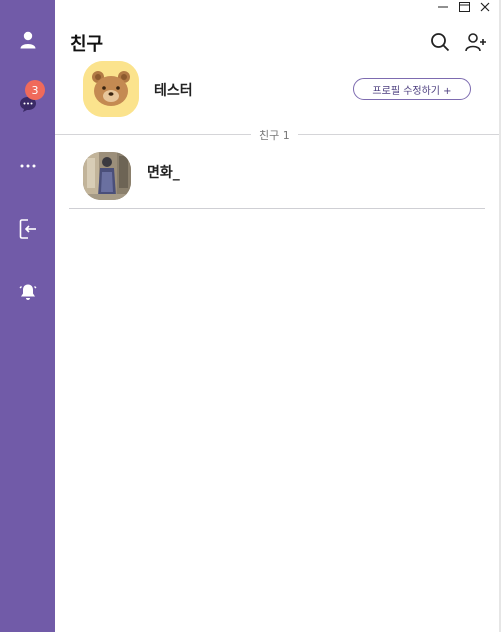  I want to click on friend-list-item: 면화_, so click(277, 178).